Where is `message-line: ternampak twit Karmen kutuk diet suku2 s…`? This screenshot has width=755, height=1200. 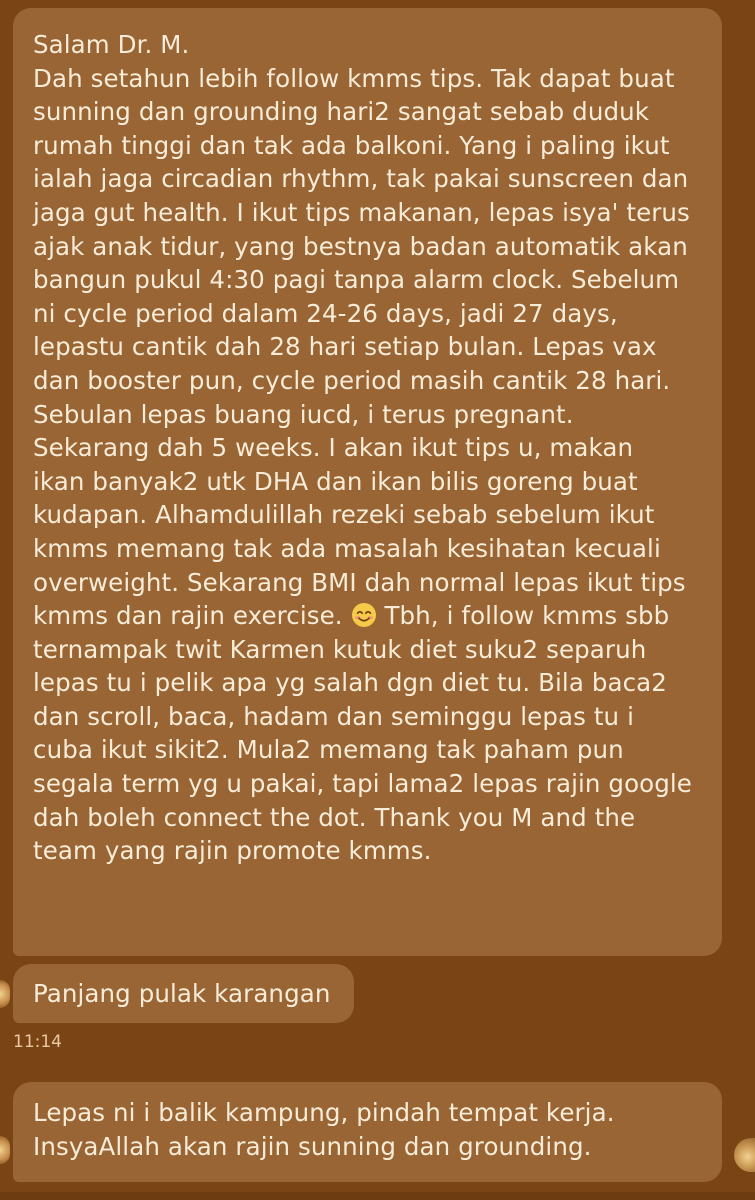 message-line: ternampak twit Karmen kutuk diet suku2 s… is located at coordinates (340, 649).